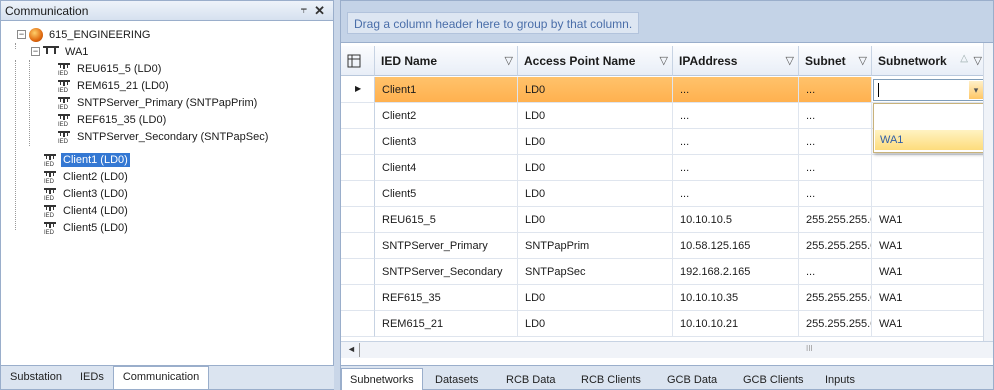 This screenshot has height=390, width=994. I want to click on dropdown-option, so click(931, 118).